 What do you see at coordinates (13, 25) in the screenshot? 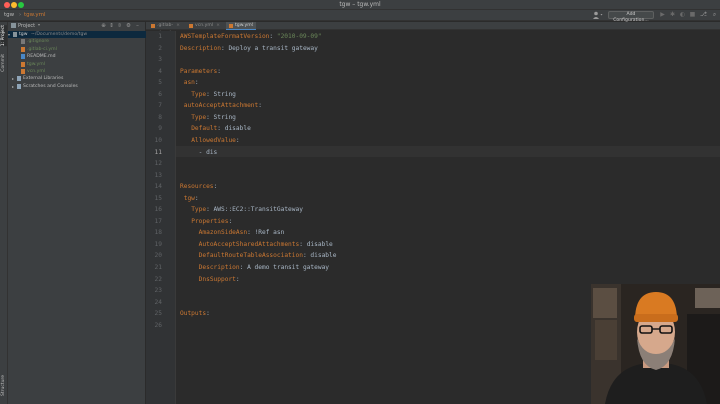
I see `folder-icon` at bounding box center [13, 25].